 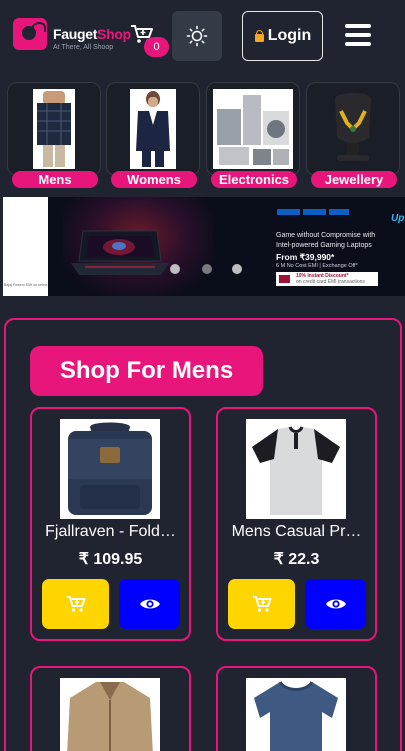 I want to click on hamburger-menu-button, so click(x=358, y=35).